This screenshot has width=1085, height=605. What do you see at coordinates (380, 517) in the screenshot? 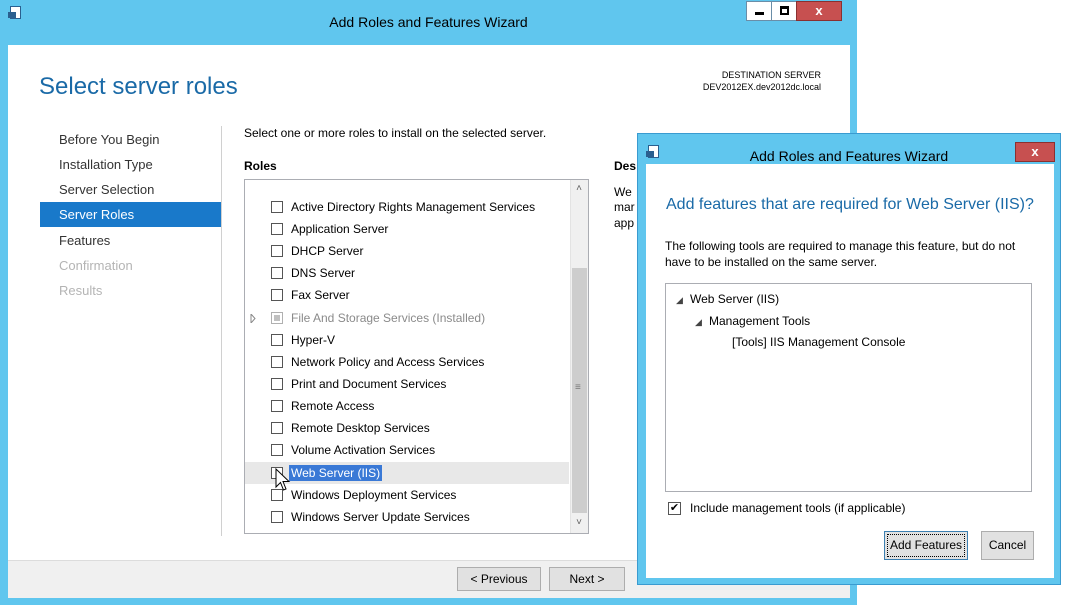
I see `role-label: Windows Server Update Services` at bounding box center [380, 517].